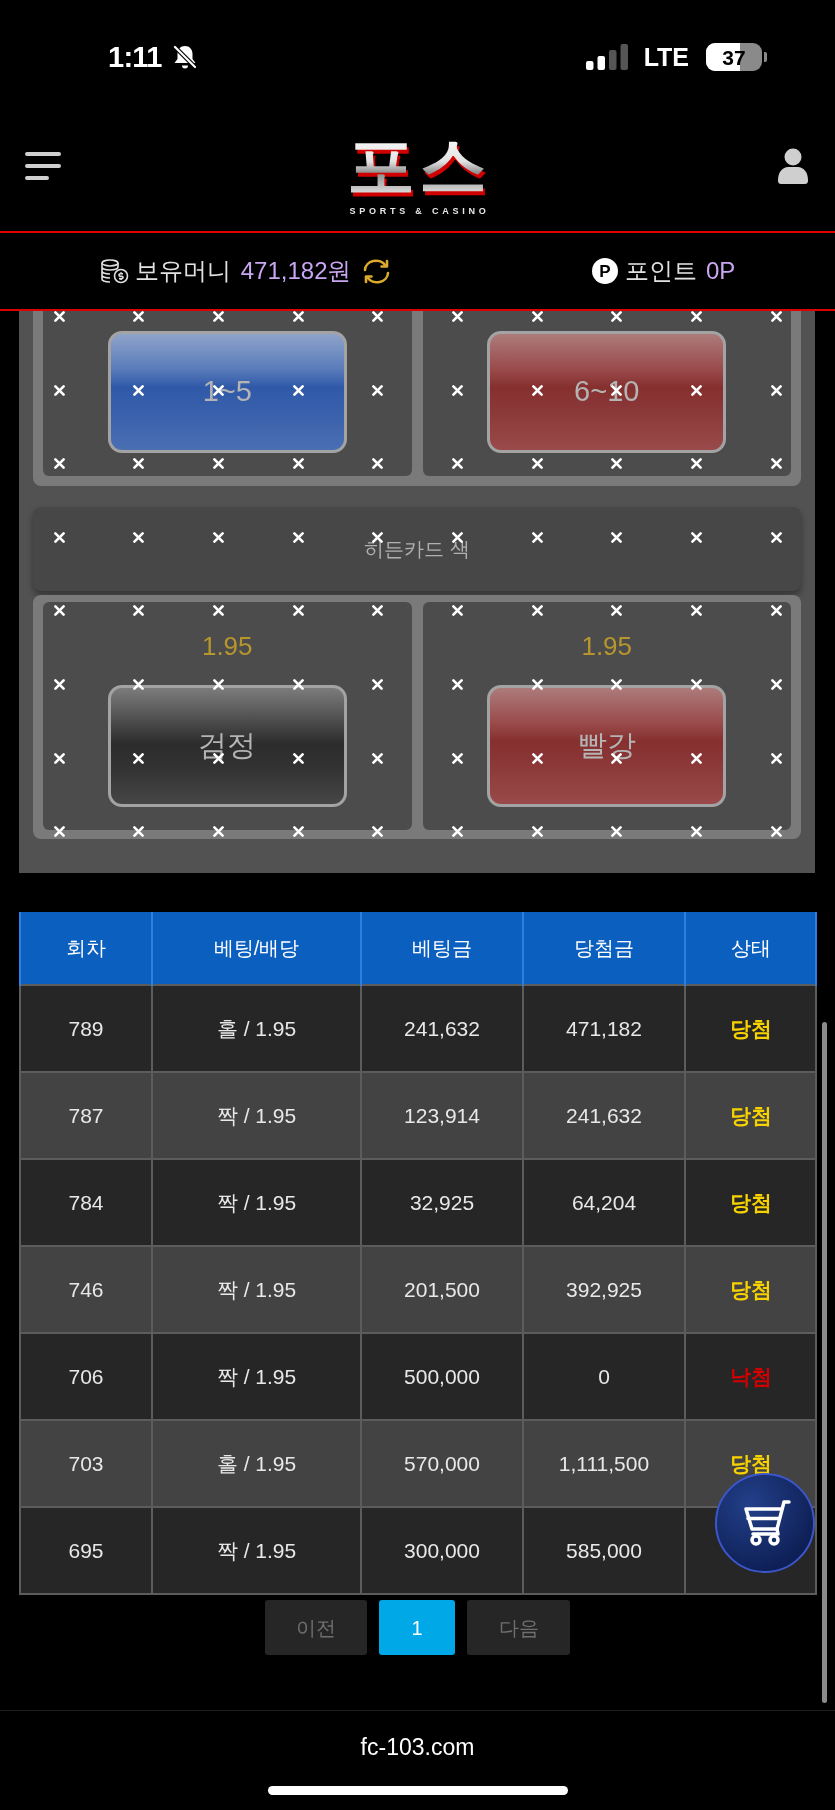  What do you see at coordinates (417, 1747) in the screenshot?
I see `address-bar-url: fc-103.com` at bounding box center [417, 1747].